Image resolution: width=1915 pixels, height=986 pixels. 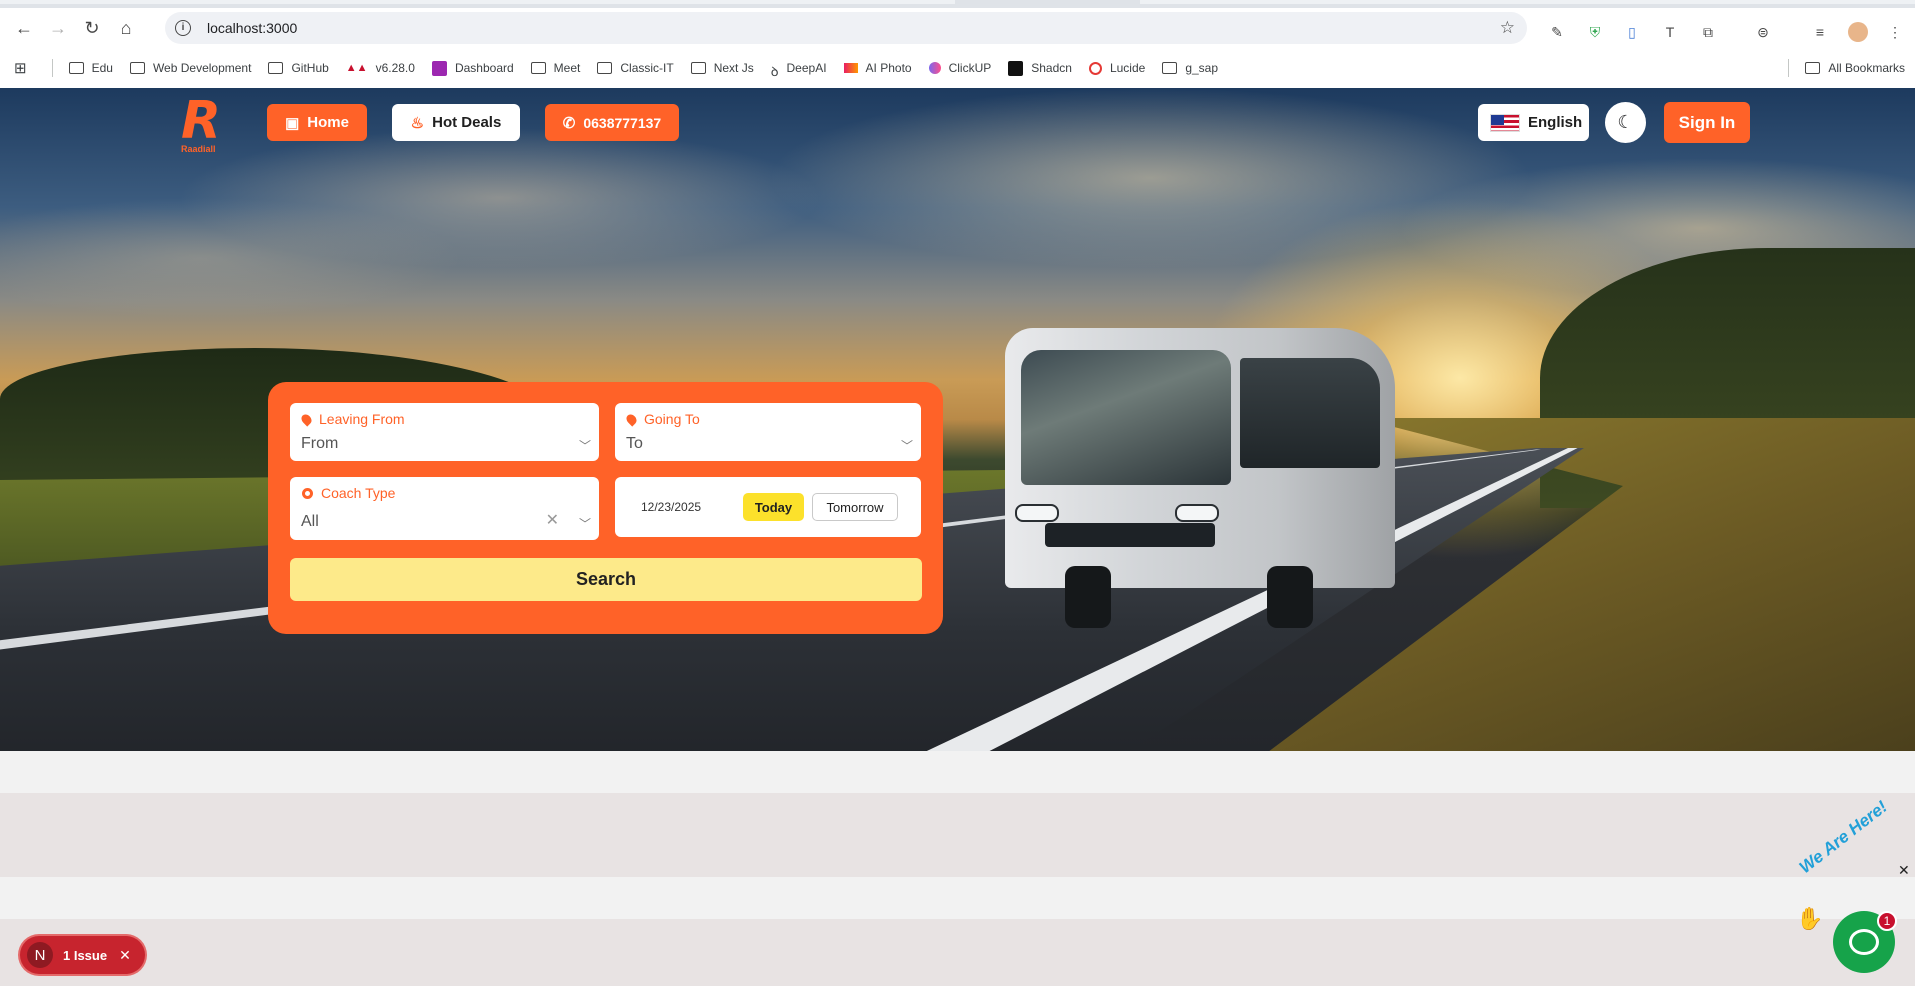 What do you see at coordinates (183, 28) in the screenshot?
I see `site-info-icon: i` at bounding box center [183, 28].